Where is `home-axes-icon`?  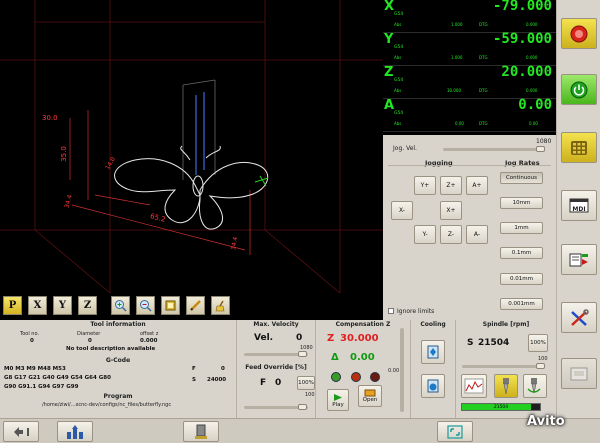 home-axes-icon is located at coordinates (75, 431).